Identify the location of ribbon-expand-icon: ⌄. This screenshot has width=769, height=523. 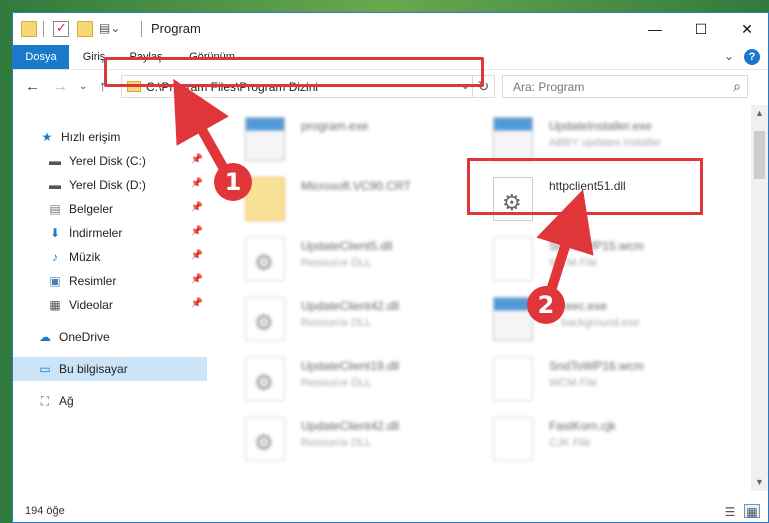
(729, 57).